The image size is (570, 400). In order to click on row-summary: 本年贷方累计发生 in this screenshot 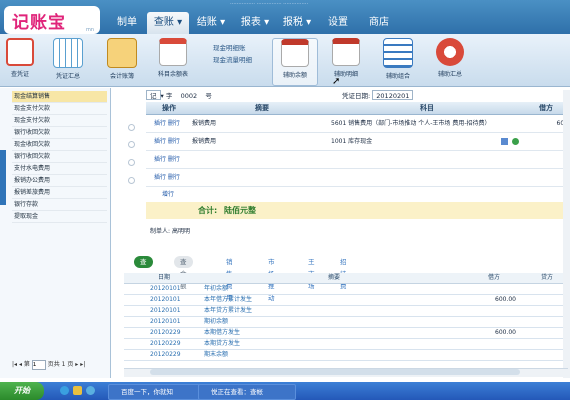, I will do `click(228, 310)`.